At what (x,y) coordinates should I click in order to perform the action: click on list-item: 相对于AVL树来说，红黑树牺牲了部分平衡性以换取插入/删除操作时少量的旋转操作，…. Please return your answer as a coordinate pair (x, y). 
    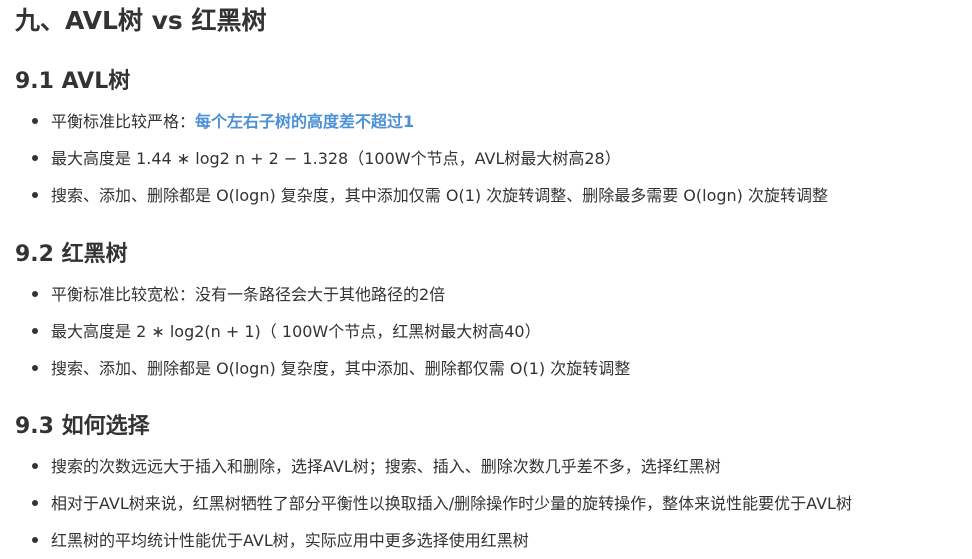
    Looking at the image, I should click on (442, 504).